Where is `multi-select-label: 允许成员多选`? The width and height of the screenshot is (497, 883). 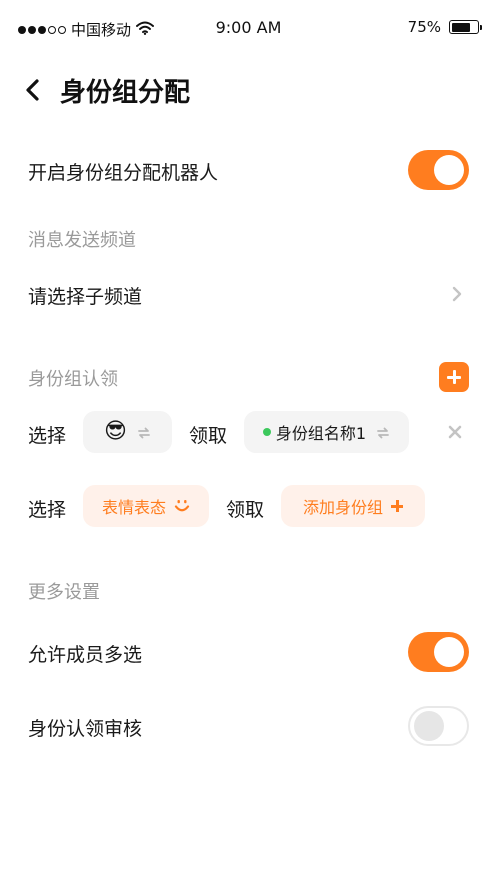 multi-select-label: 允许成员多选 is located at coordinates (85, 655).